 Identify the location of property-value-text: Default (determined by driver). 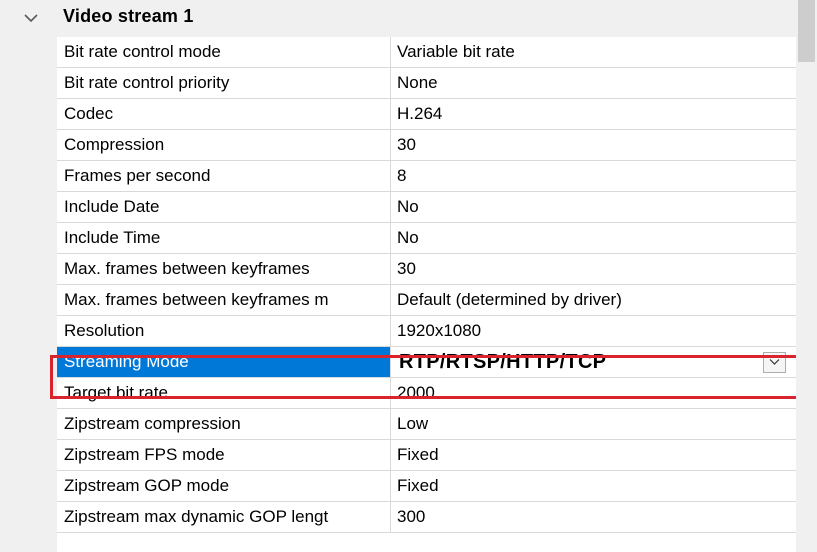
(509, 299).